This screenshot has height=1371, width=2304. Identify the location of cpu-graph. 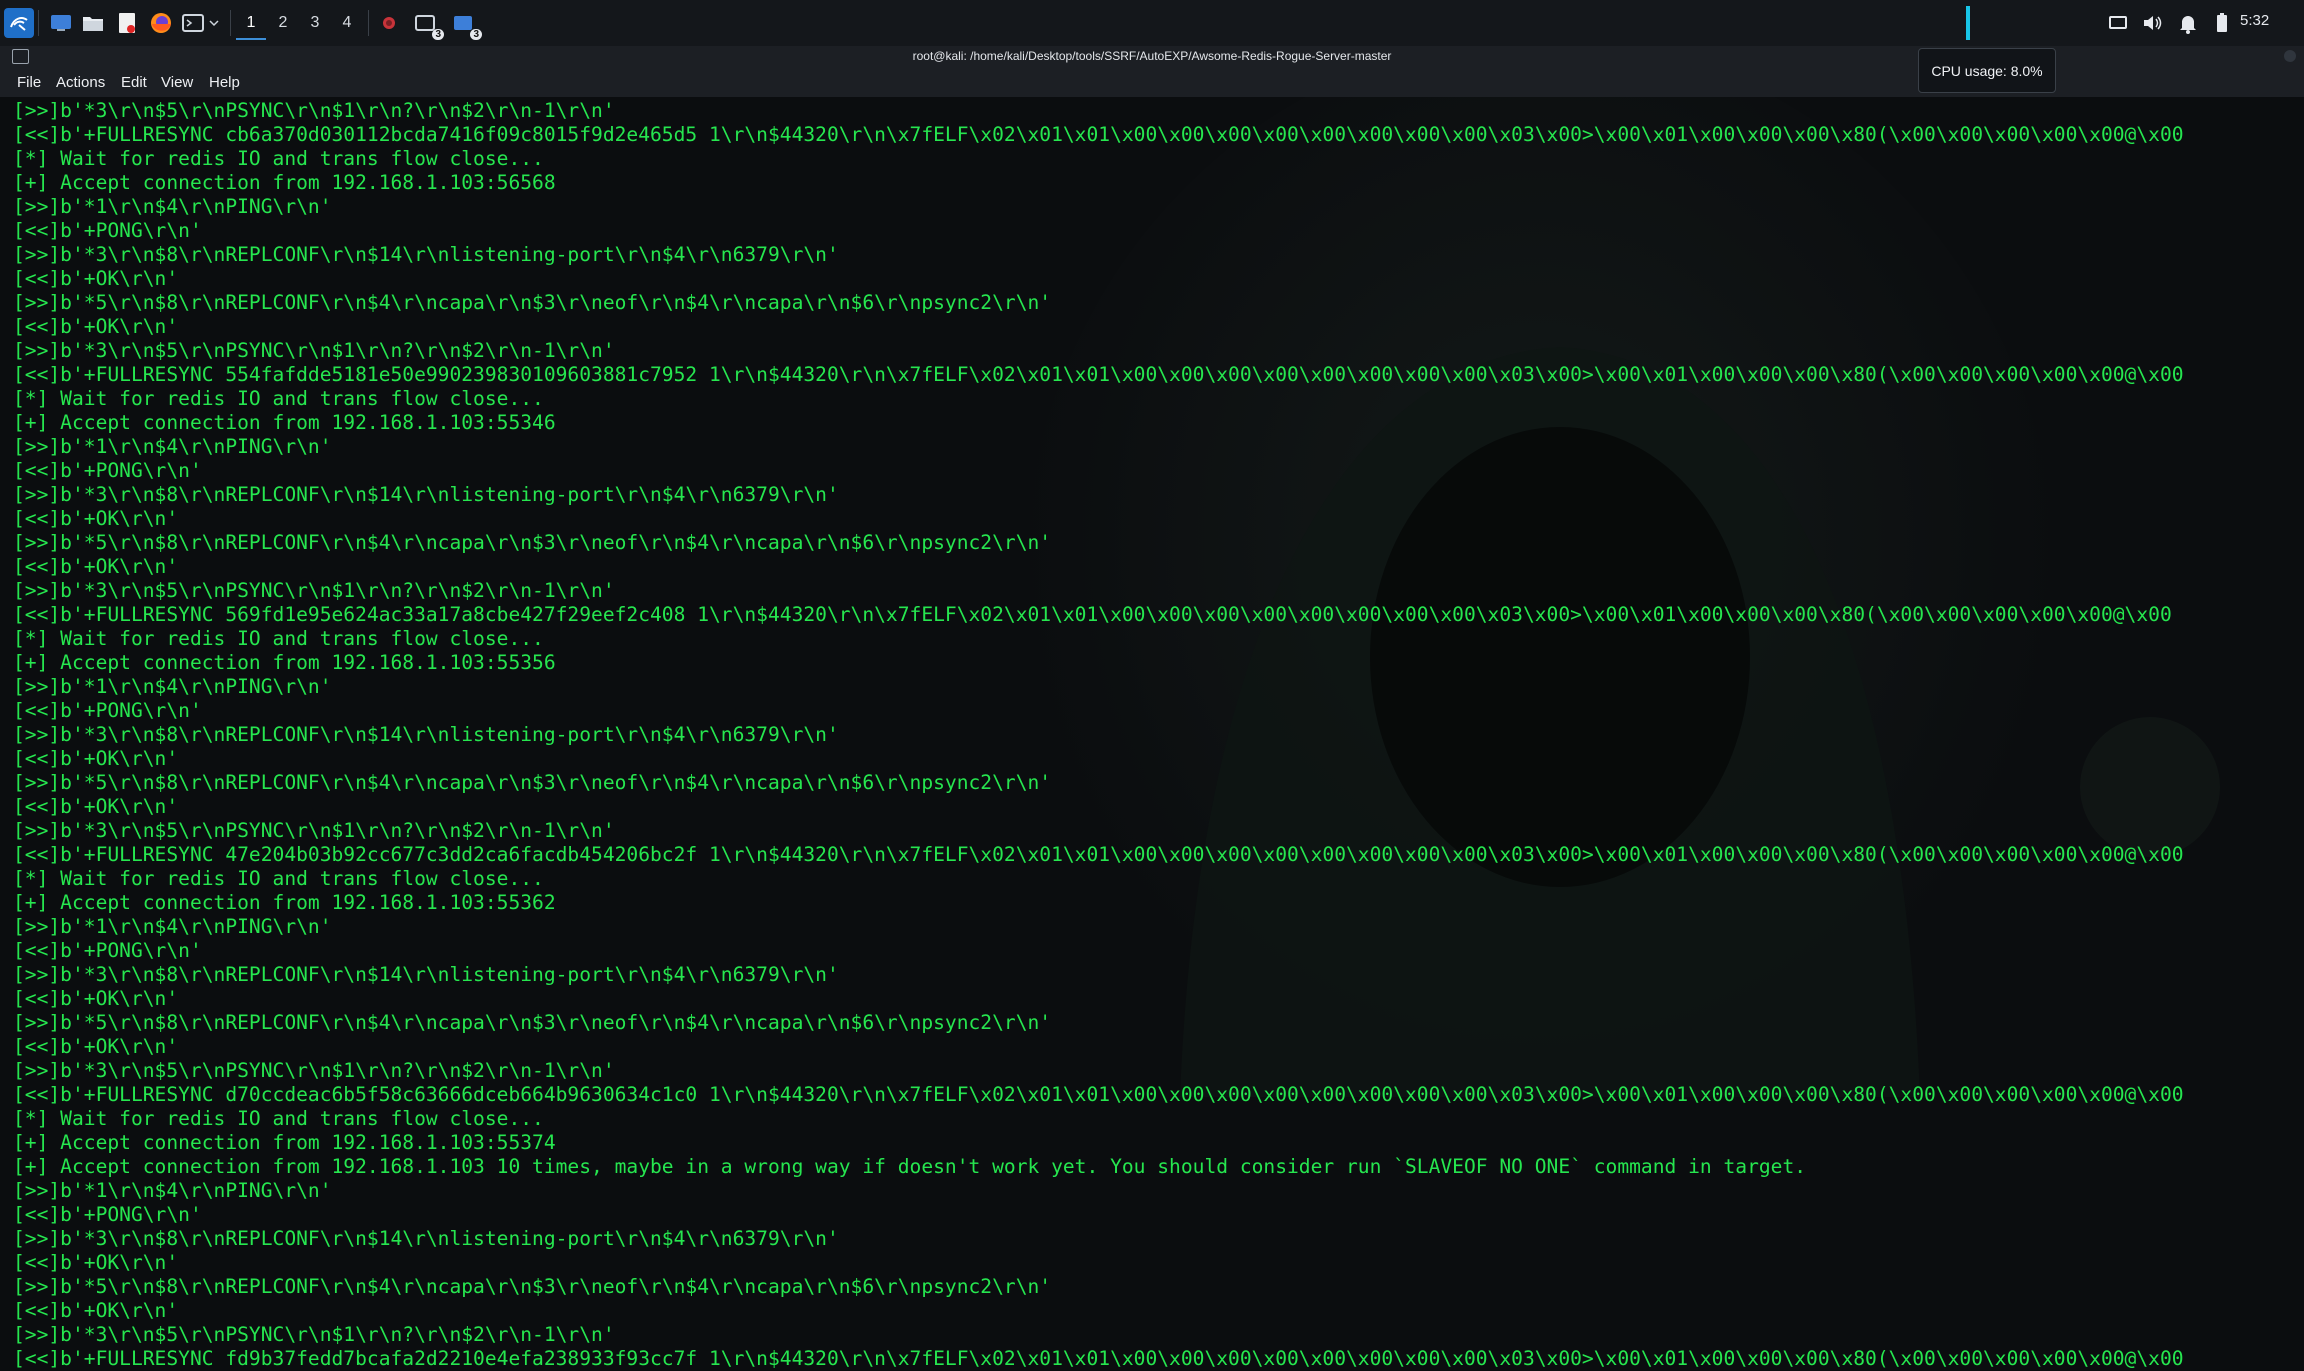
(1968, 23).